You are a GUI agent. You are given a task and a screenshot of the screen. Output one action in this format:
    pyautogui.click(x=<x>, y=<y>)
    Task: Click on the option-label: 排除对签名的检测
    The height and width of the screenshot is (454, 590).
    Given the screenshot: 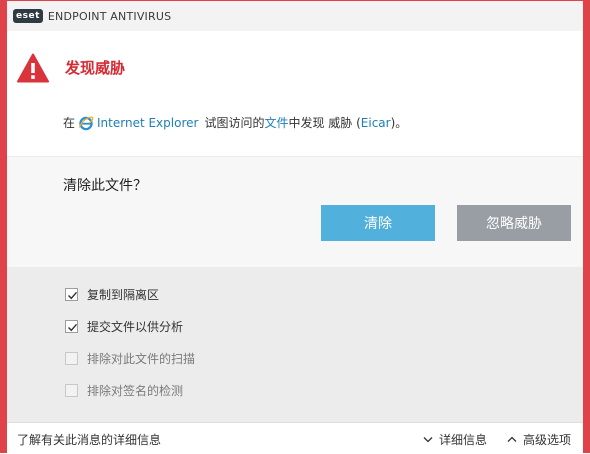 What is the action you would take?
    pyautogui.click(x=135, y=391)
    